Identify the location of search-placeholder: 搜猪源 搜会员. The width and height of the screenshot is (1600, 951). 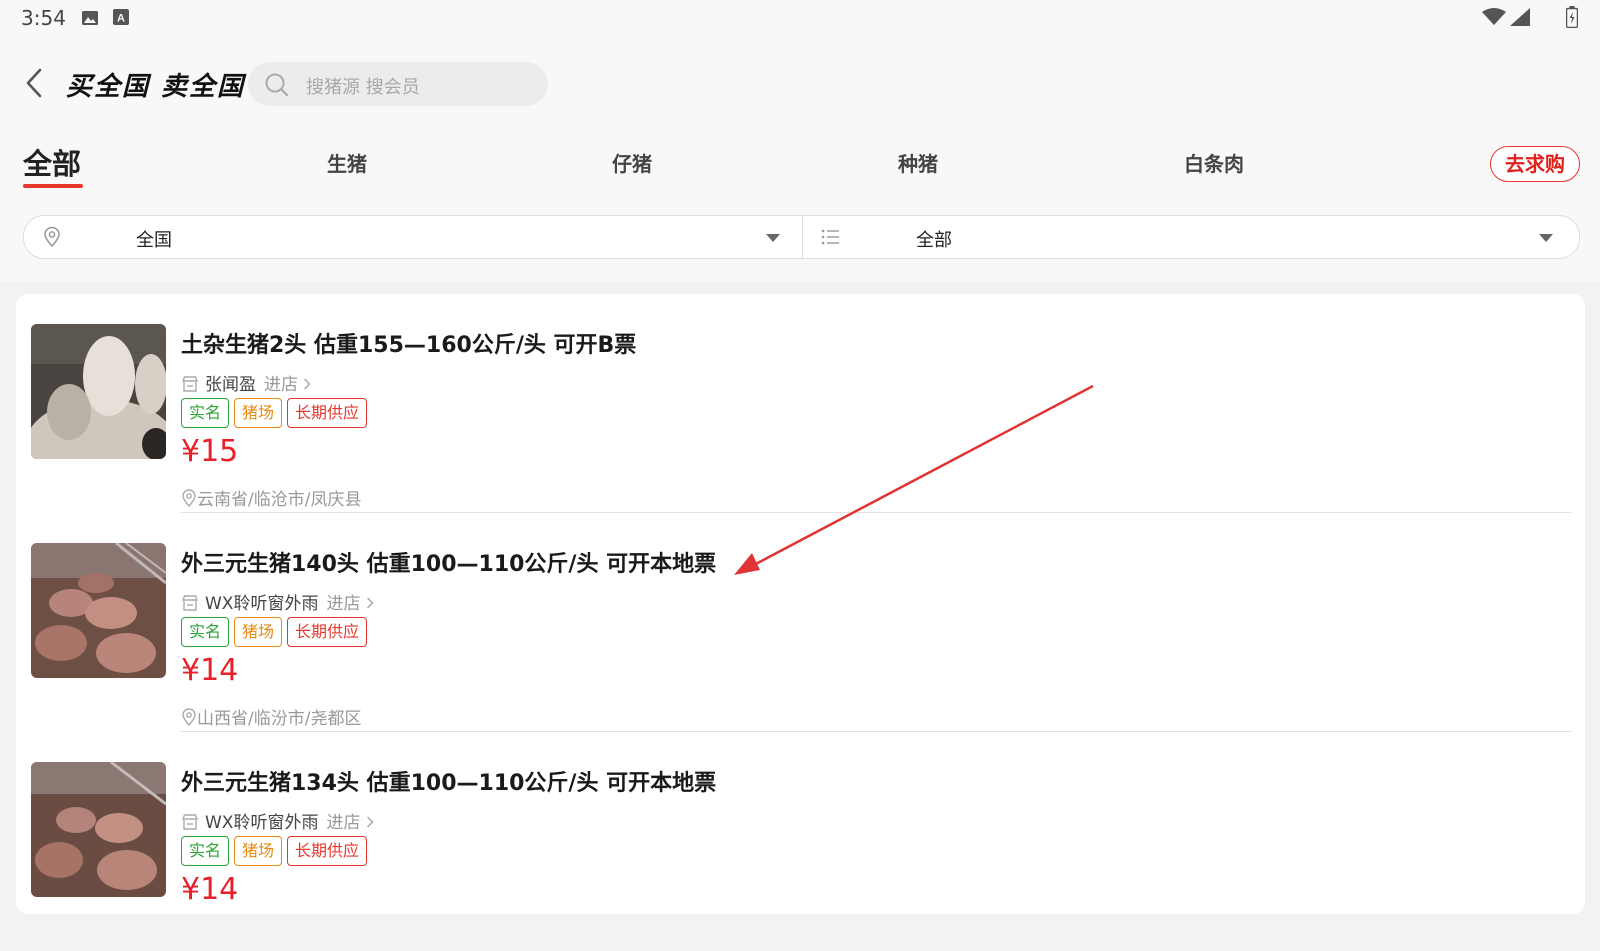
(363, 87).